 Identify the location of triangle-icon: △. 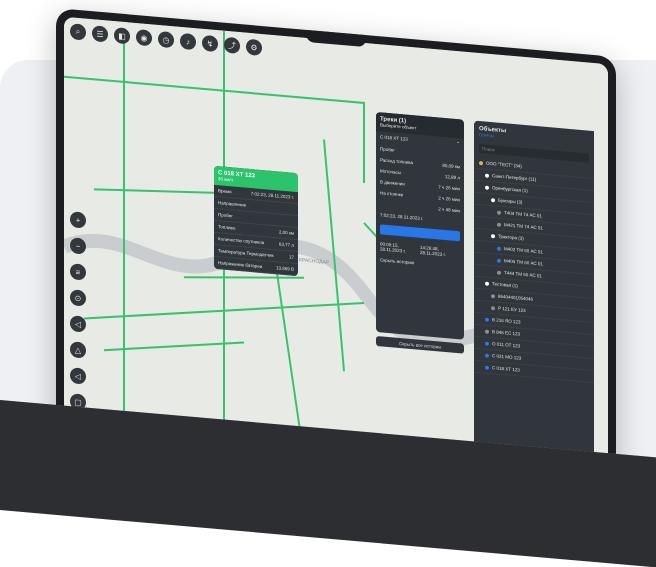
(78, 350).